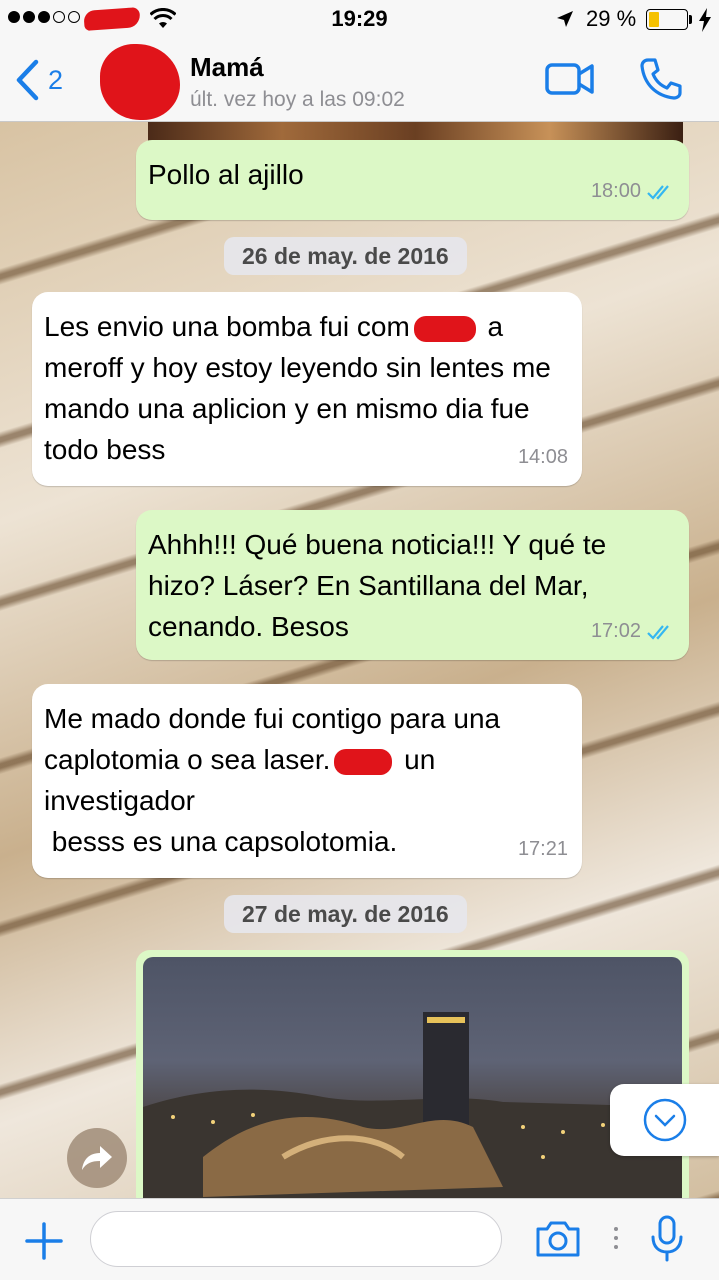 The image size is (719, 1280). I want to click on message-outgoing: Pollo al ajillo 18:00, so click(412, 180).